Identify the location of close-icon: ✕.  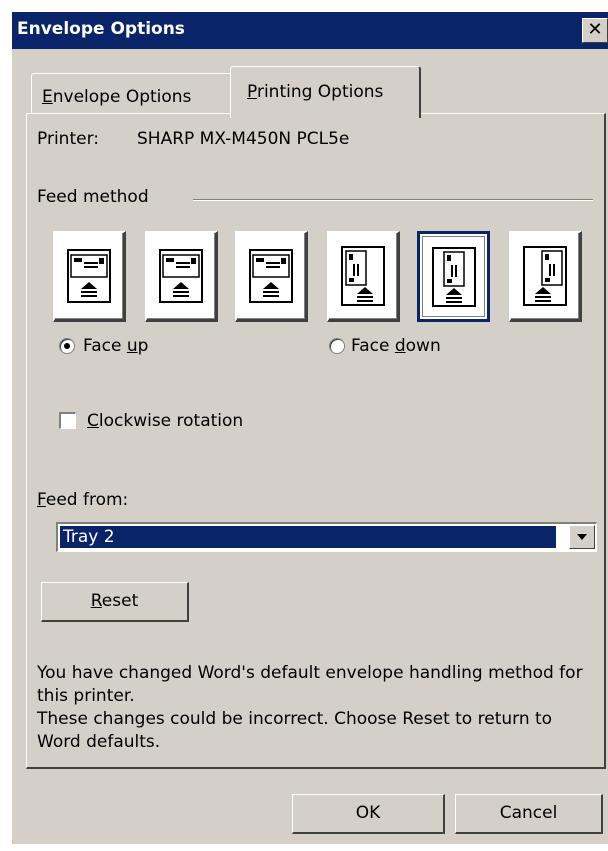
(595, 29).